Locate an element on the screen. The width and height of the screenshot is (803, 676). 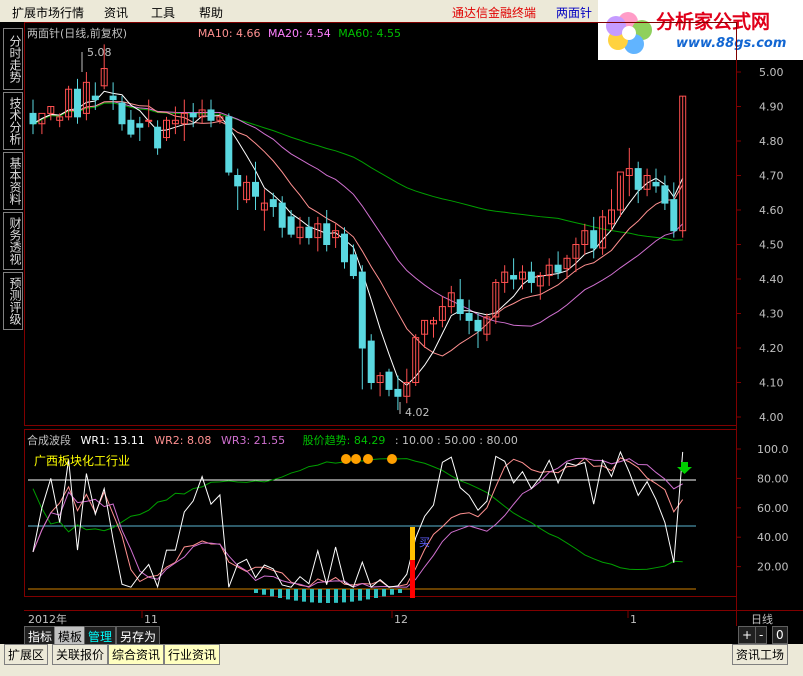
x-year: 2012年 is located at coordinates (47, 619).